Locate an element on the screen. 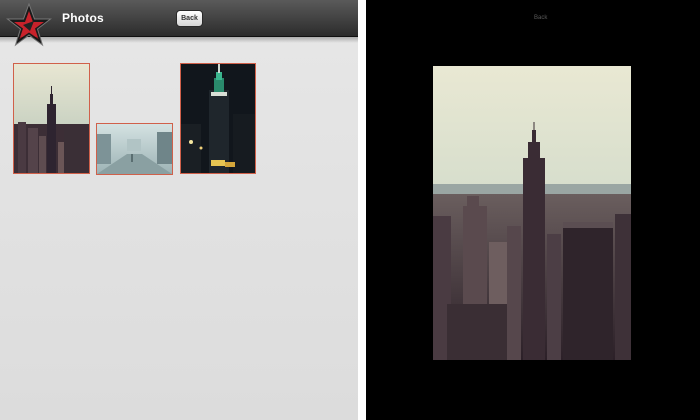 The height and width of the screenshot is (420, 700). navigation-bar: Photos Back is located at coordinates (179, 23).